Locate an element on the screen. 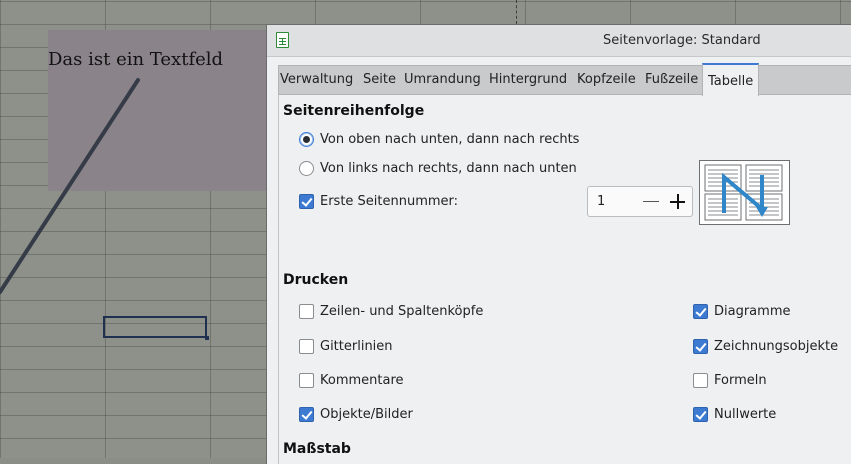  checkbox-label: Nullwerte is located at coordinates (745, 414).